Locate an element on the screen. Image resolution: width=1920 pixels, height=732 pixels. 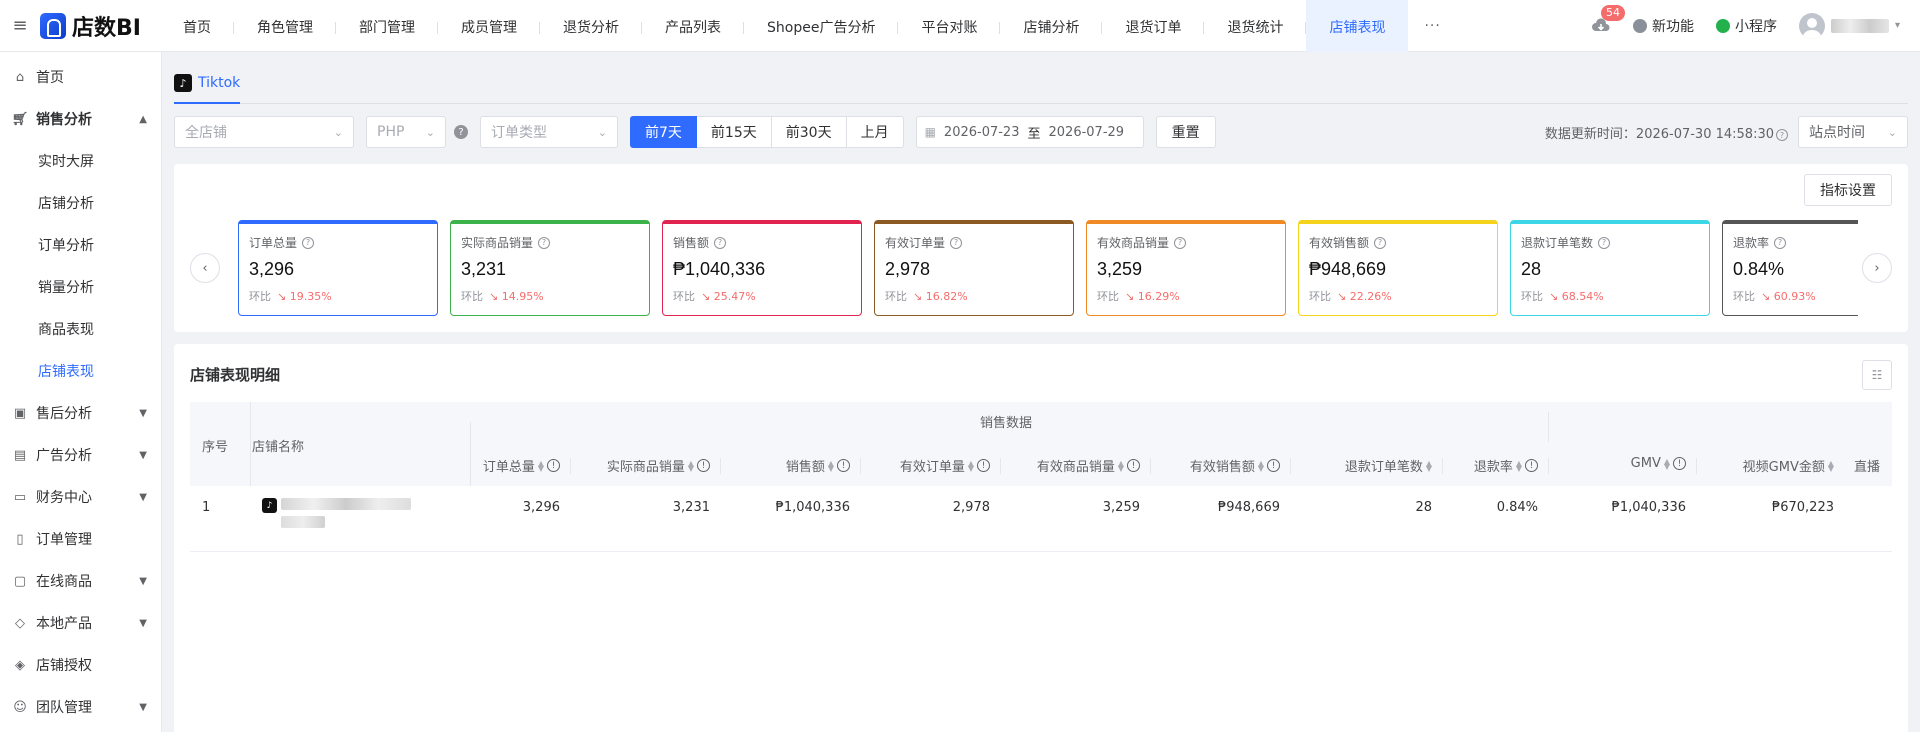
sidebar-item-product-performance: 商品表现 is located at coordinates (80, 329).